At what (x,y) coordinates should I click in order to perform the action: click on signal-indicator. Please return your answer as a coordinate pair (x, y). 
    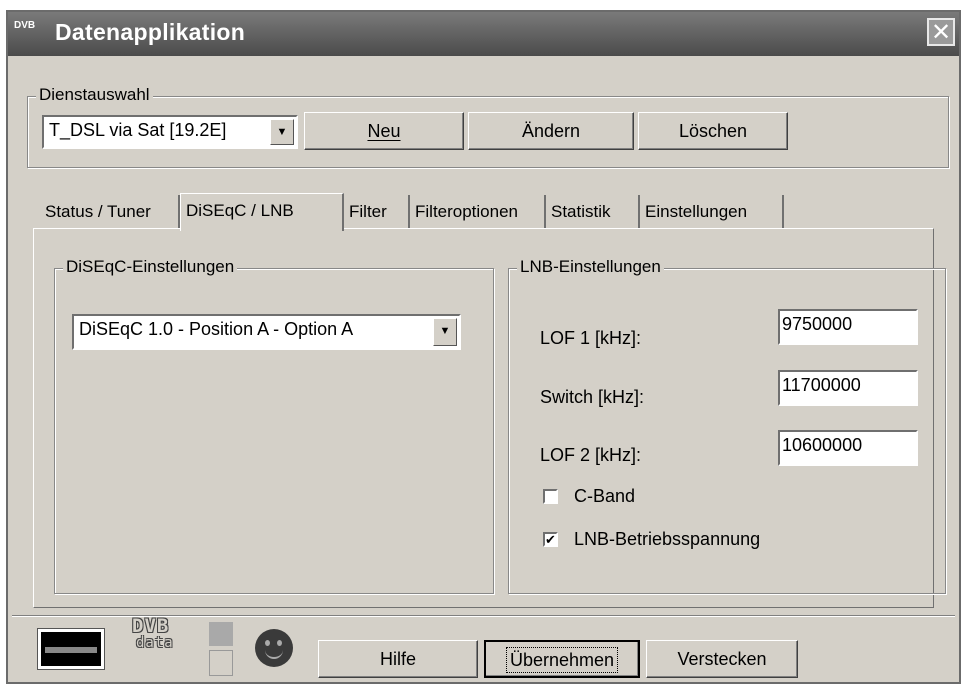
    Looking at the image, I should click on (71, 649).